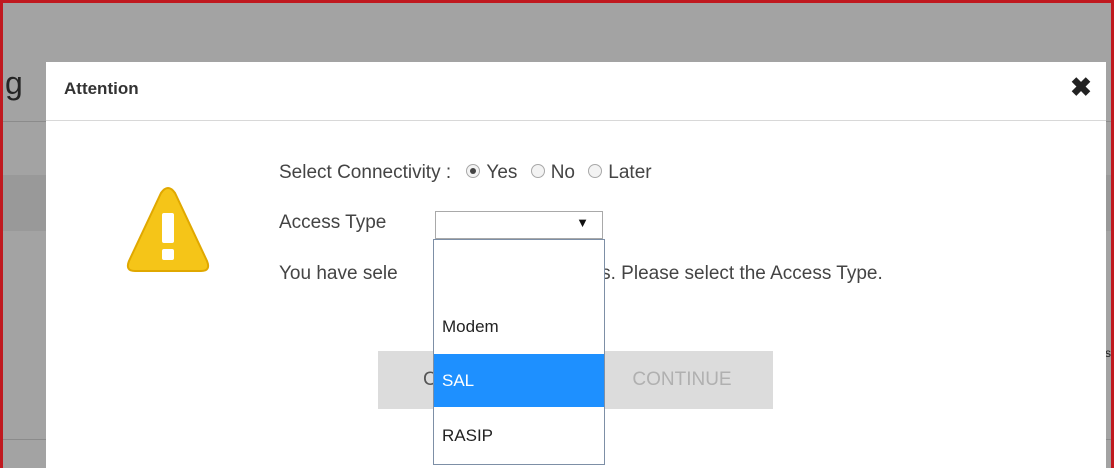 Image resolution: width=1114 pixels, height=468 pixels. Describe the element at coordinates (1081, 87) in the screenshot. I see `close-icon: ✖` at that location.